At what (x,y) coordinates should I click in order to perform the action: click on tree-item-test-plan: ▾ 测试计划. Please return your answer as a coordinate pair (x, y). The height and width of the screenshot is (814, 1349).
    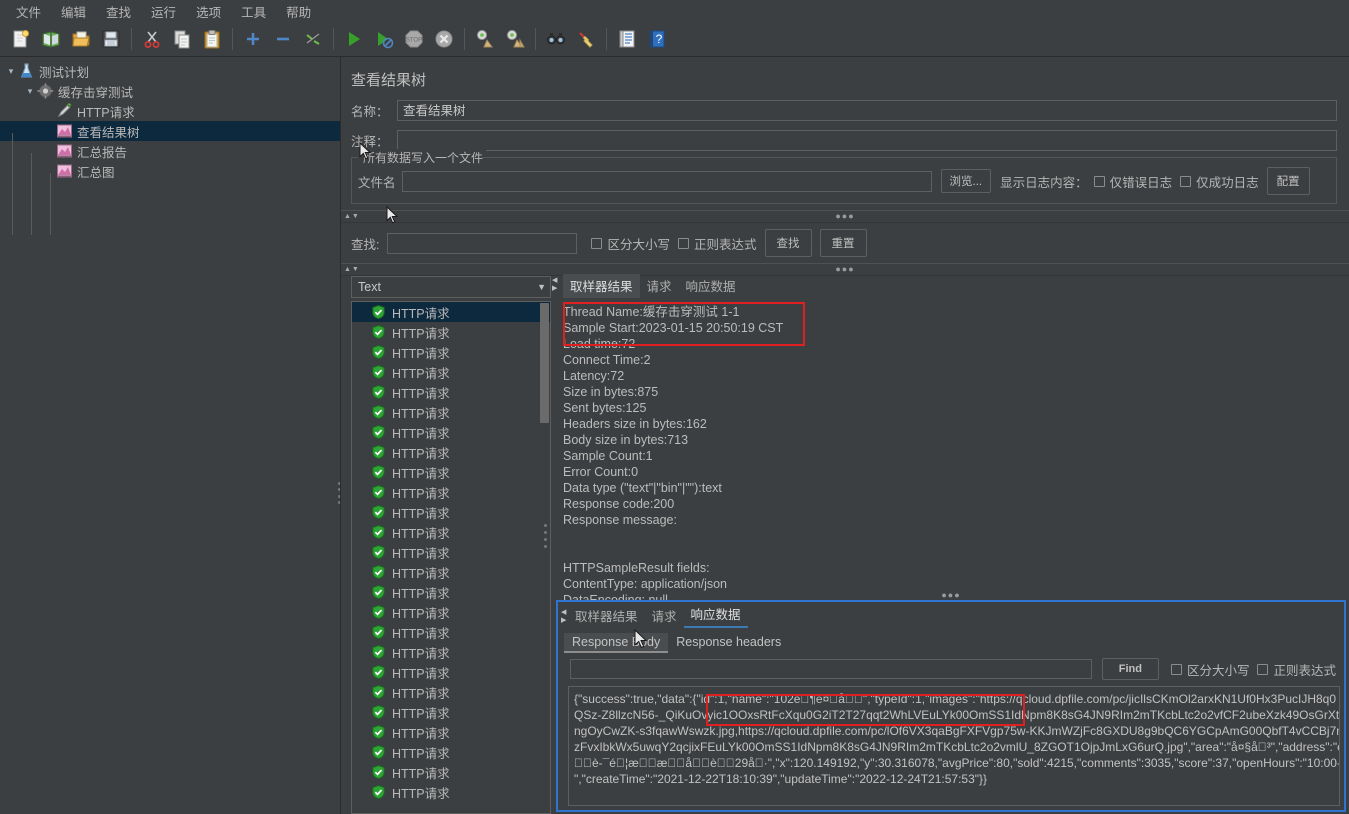
    Looking at the image, I should click on (170, 71).